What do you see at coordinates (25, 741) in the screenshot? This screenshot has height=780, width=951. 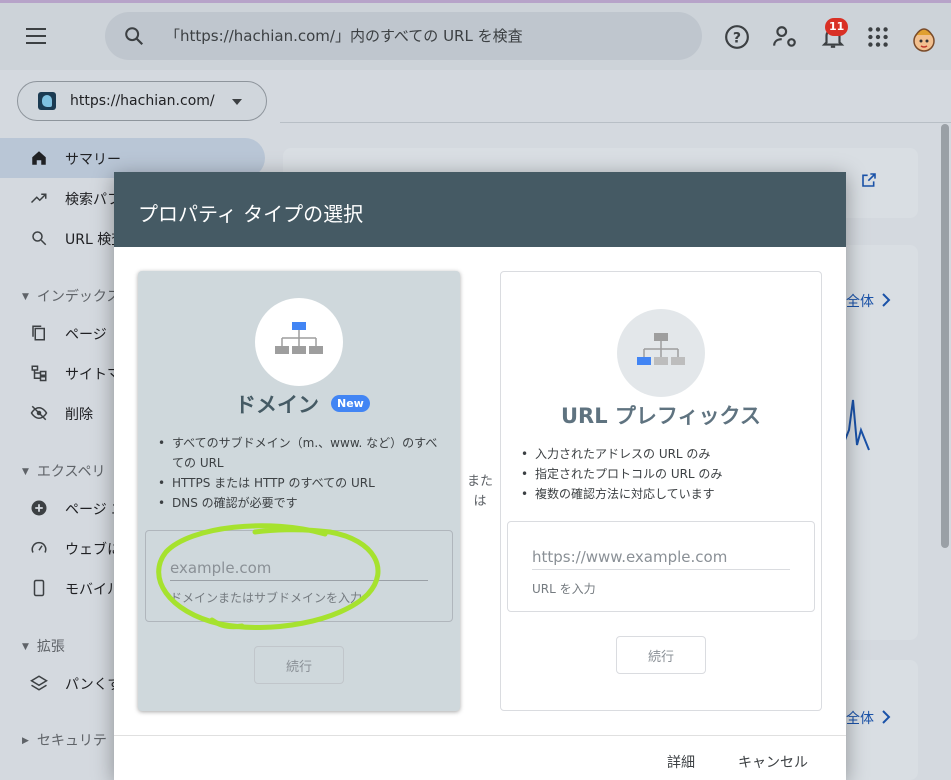 I see `caret-right-icon: ▶` at bounding box center [25, 741].